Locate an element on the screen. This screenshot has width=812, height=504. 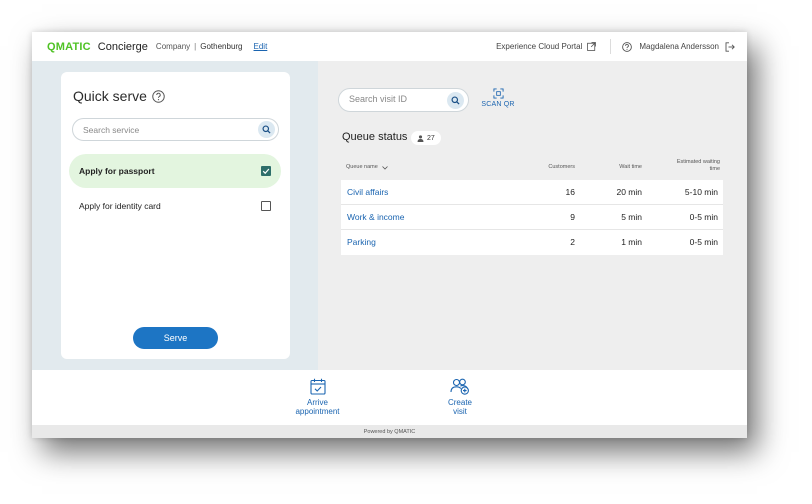
queue-status-title: Queue status is located at coordinates (375, 137).